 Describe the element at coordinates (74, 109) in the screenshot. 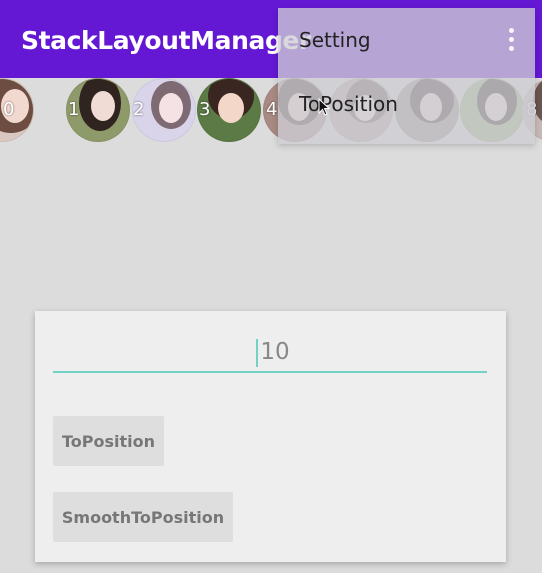

I see `avatar-number: 1` at that location.